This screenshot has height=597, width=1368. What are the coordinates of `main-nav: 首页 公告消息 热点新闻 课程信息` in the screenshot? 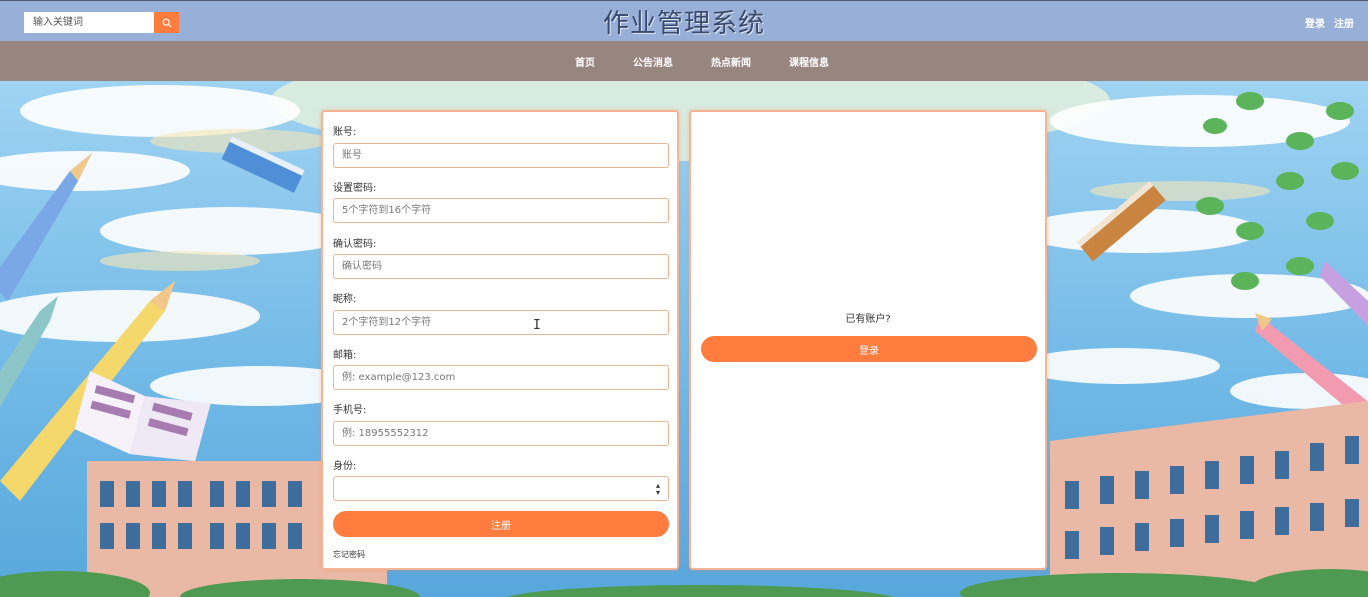 It's located at (684, 61).